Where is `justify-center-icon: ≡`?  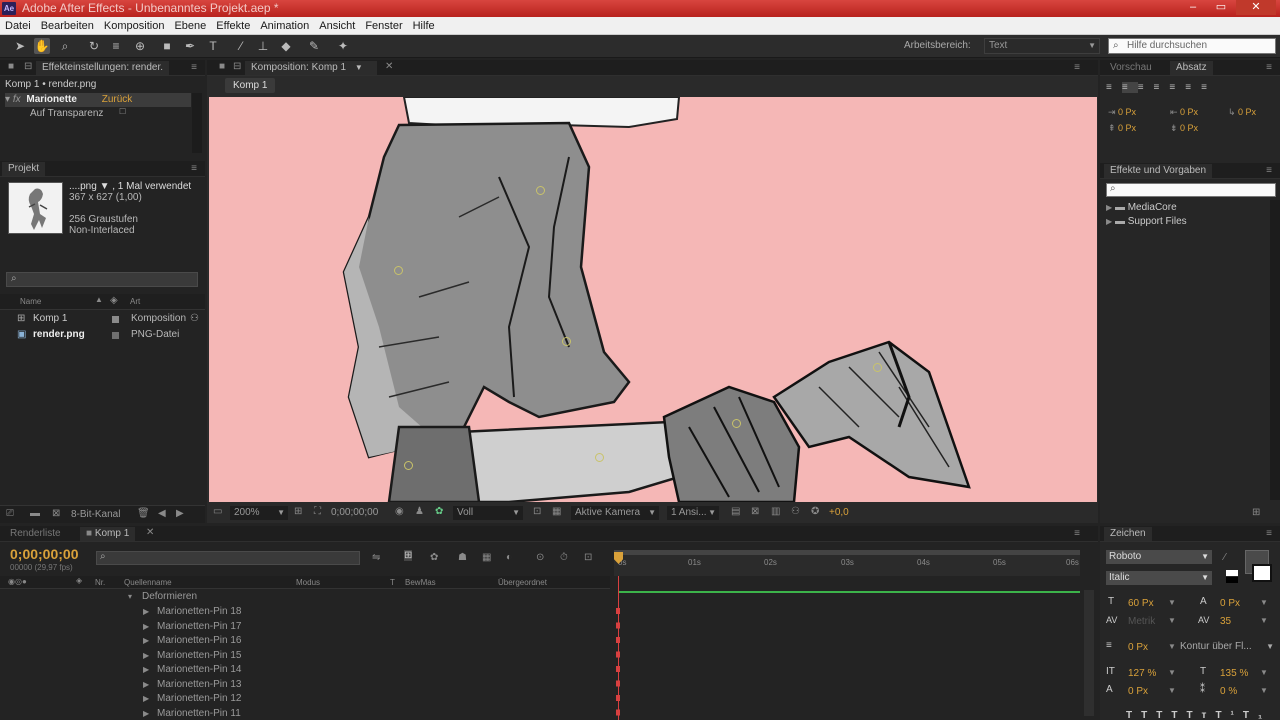 justify-center-icon: ≡ is located at coordinates (1177, 87).